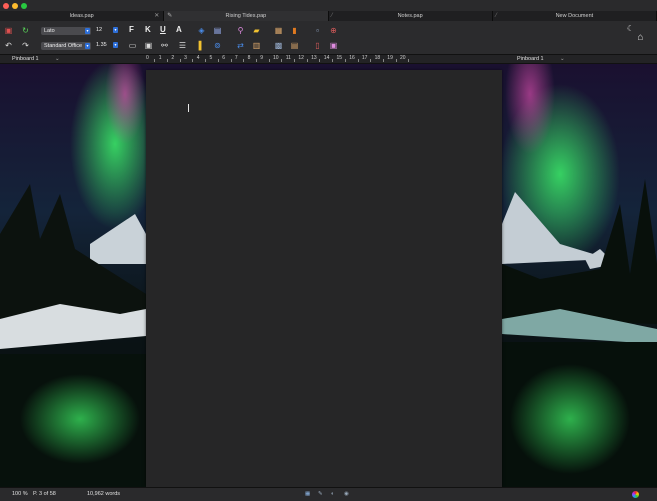  I want to click on tab-ideas: Ideas.pap ✕, so click(82, 16).